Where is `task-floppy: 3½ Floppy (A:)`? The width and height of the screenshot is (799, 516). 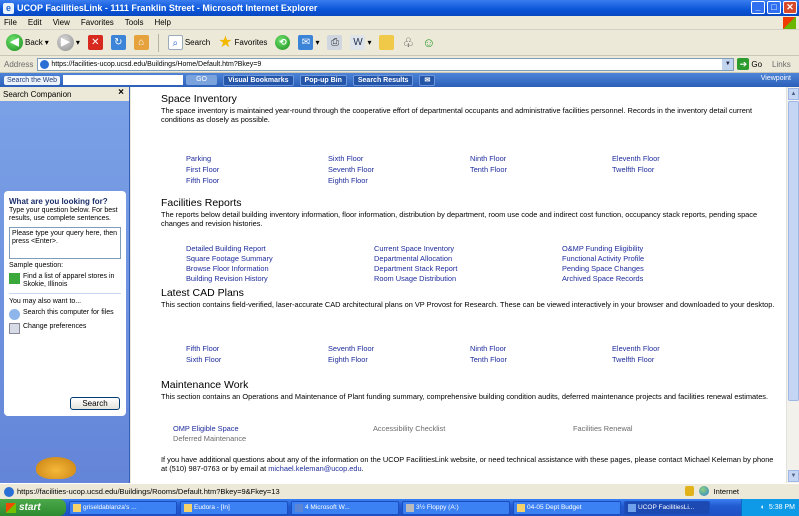 task-floppy: 3½ Floppy (A:) is located at coordinates (456, 507).